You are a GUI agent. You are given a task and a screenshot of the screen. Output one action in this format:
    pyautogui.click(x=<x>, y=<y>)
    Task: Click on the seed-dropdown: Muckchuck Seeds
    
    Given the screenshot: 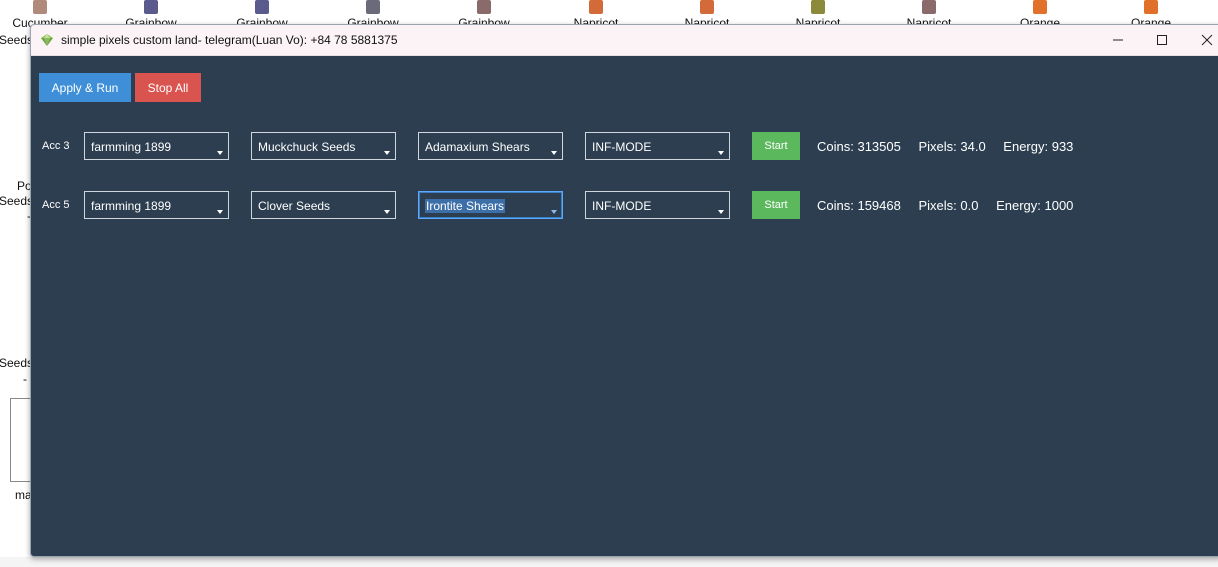 What is the action you would take?
    pyautogui.click(x=323, y=146)
    